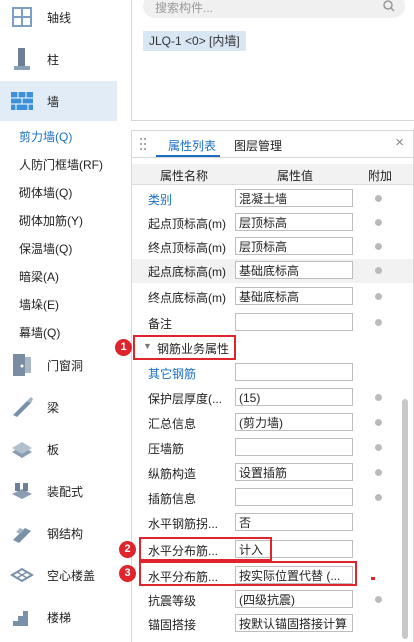 Image resolution: width=414 pixels, height=642 pixels. What do you see at coordinates (58, 59) in the screenshot?
I see `nav-item-column: 柱` at bounding box center [58, 59].